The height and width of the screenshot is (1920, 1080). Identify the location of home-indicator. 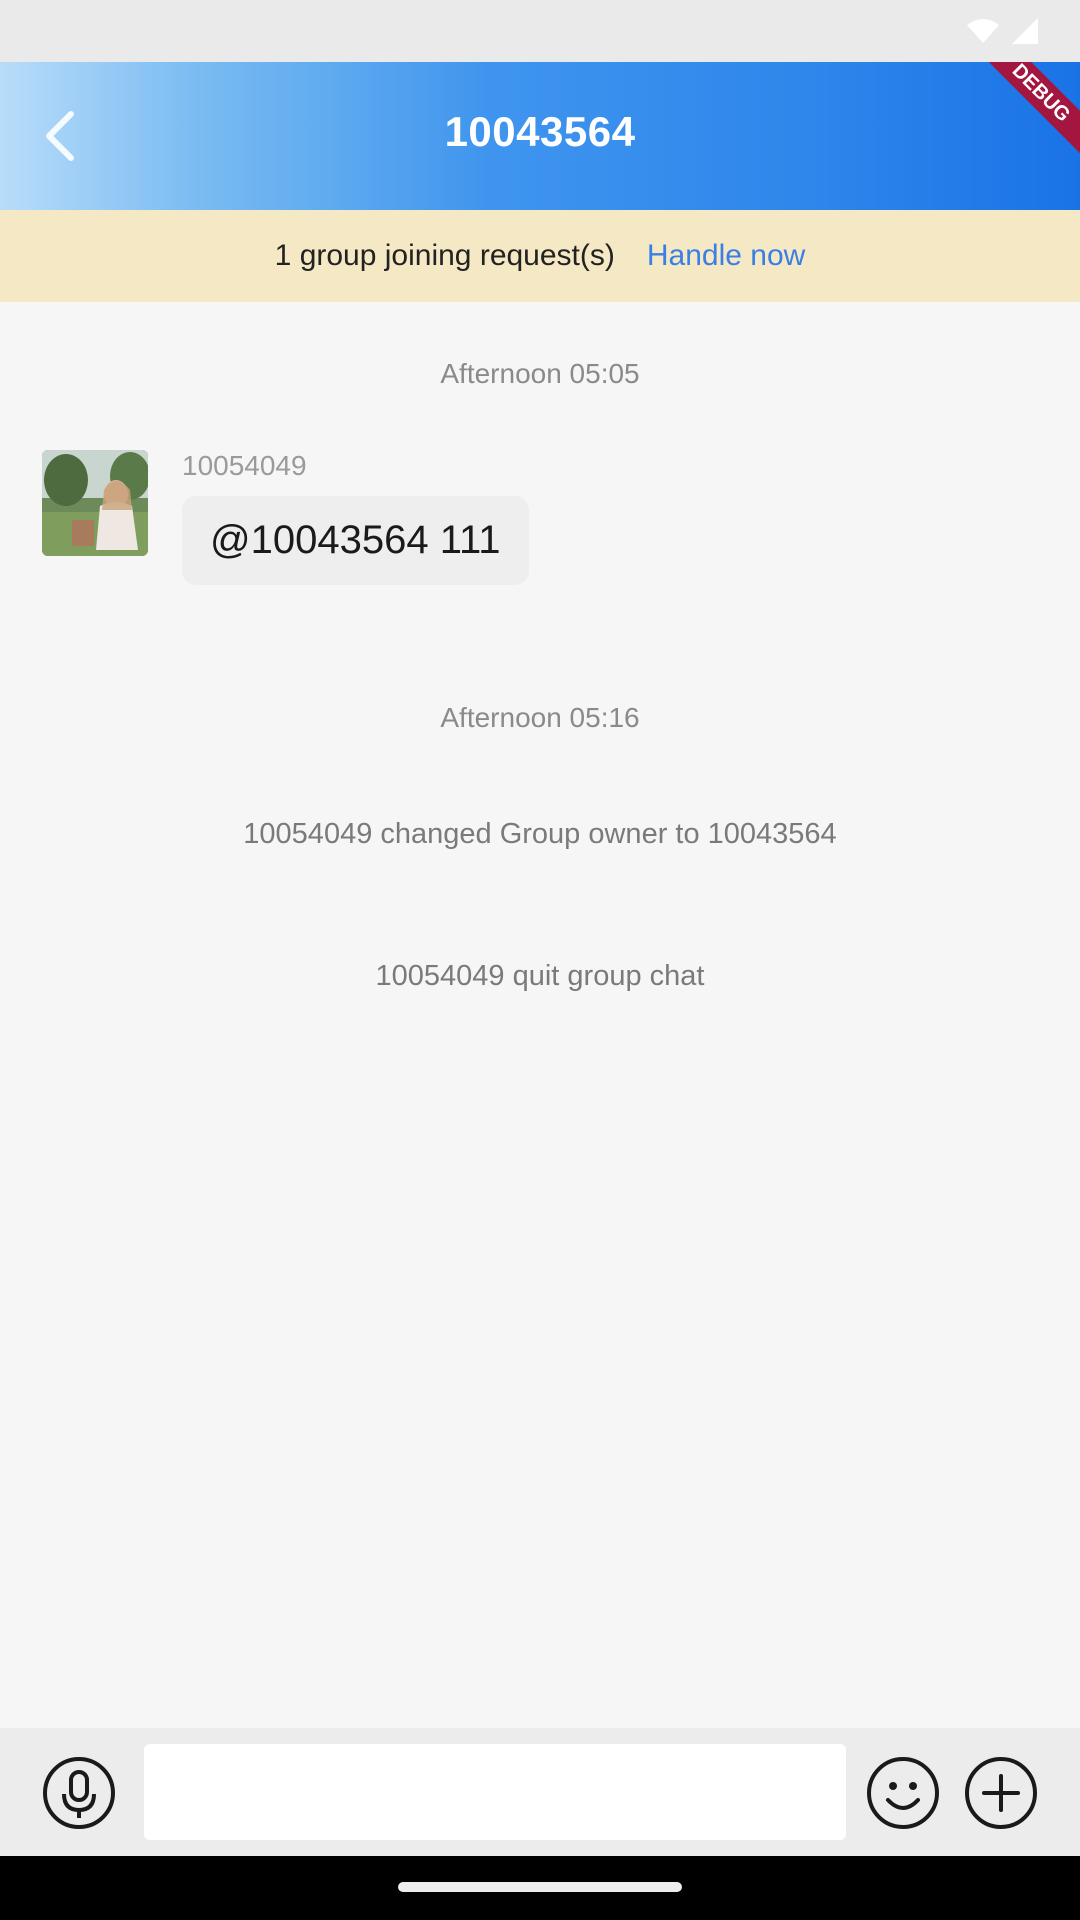
(540, 1887).